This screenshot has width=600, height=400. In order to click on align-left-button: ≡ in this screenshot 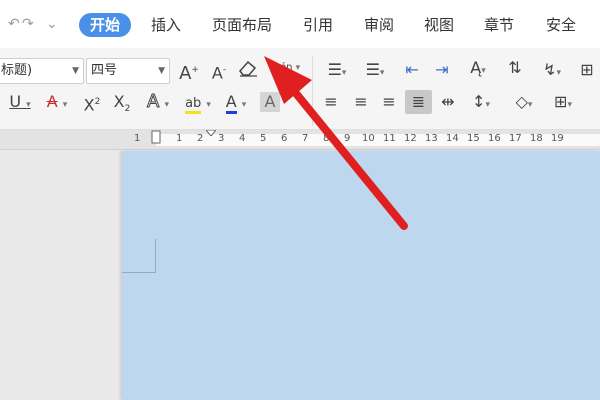, I will do `click(331, 102)`.